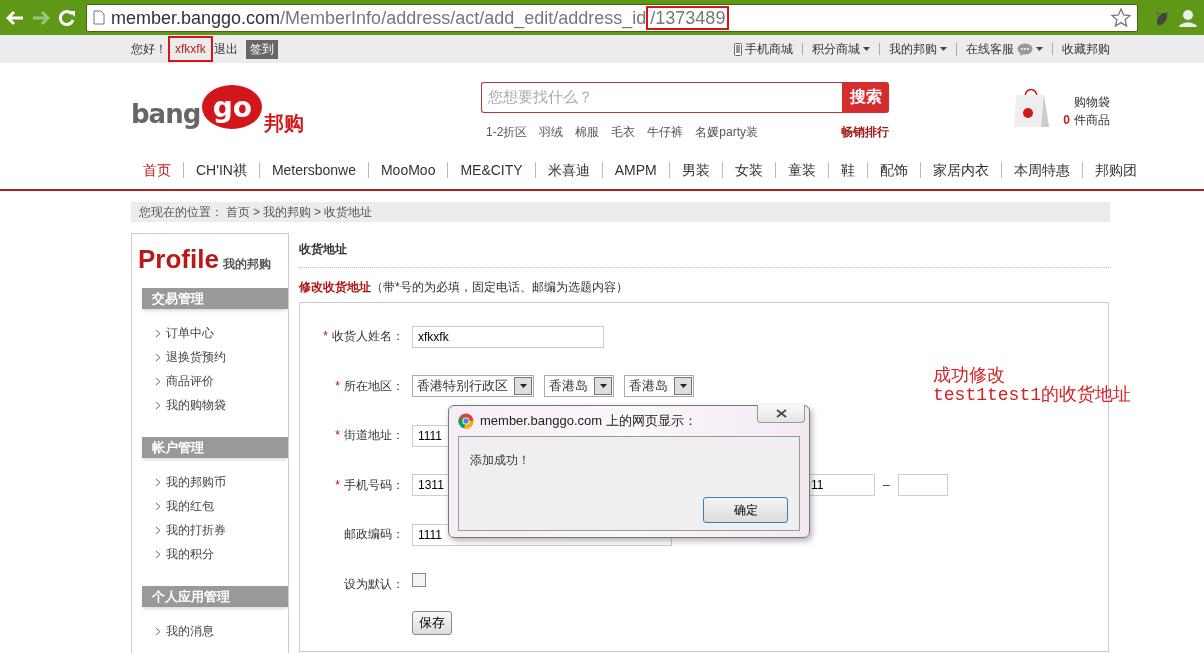 The width and height of the screenshot is (1204, 653). What do you see at coordinates (215, 447) in the screenshot?
I see `sidebar-group-header: 帐户管理` at bounding box center [215, 447].